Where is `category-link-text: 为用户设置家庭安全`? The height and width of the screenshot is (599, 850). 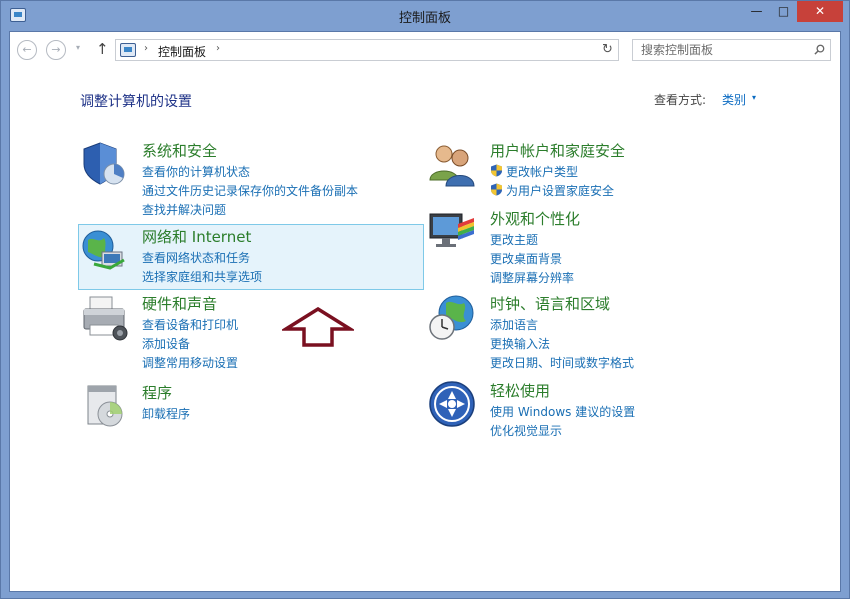 category-link-text: 为用户设置家庭安全 is located at coordinates (560, 191).